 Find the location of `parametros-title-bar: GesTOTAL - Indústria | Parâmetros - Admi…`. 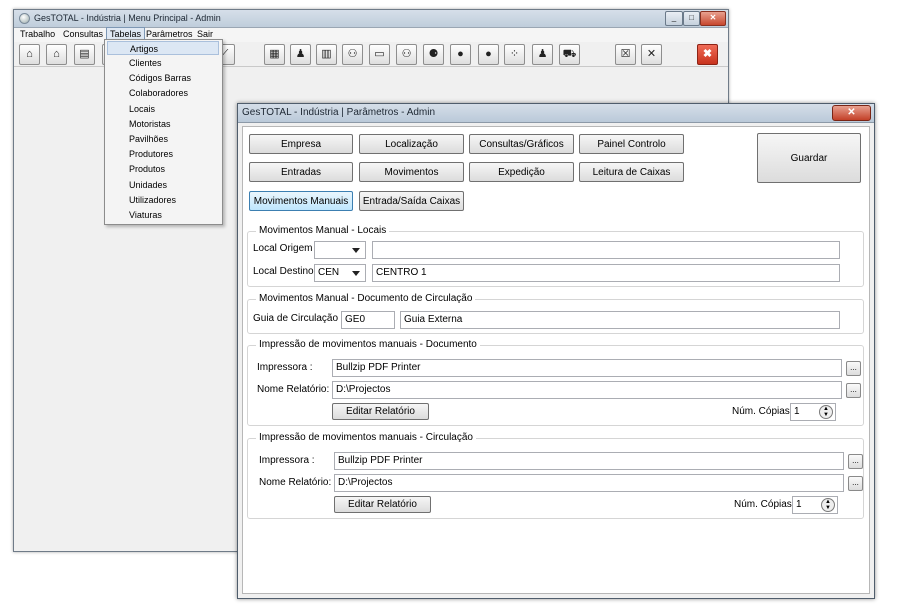

parametros-title-bar: GesTOTAL - Indústria | Parâmetros - Admi… is located at coordinates (556, 113).